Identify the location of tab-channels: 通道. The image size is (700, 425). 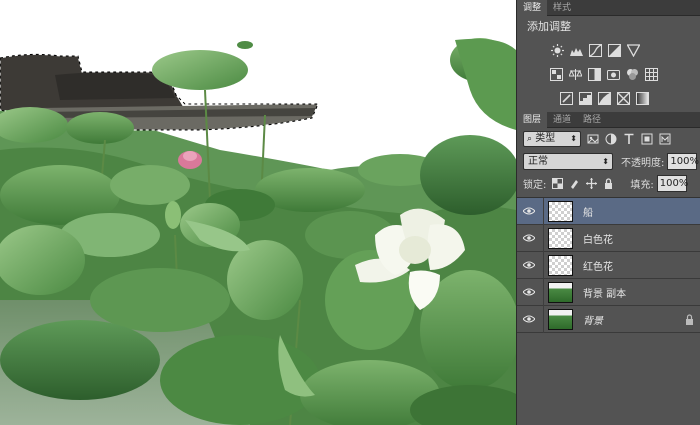
(562, 120).